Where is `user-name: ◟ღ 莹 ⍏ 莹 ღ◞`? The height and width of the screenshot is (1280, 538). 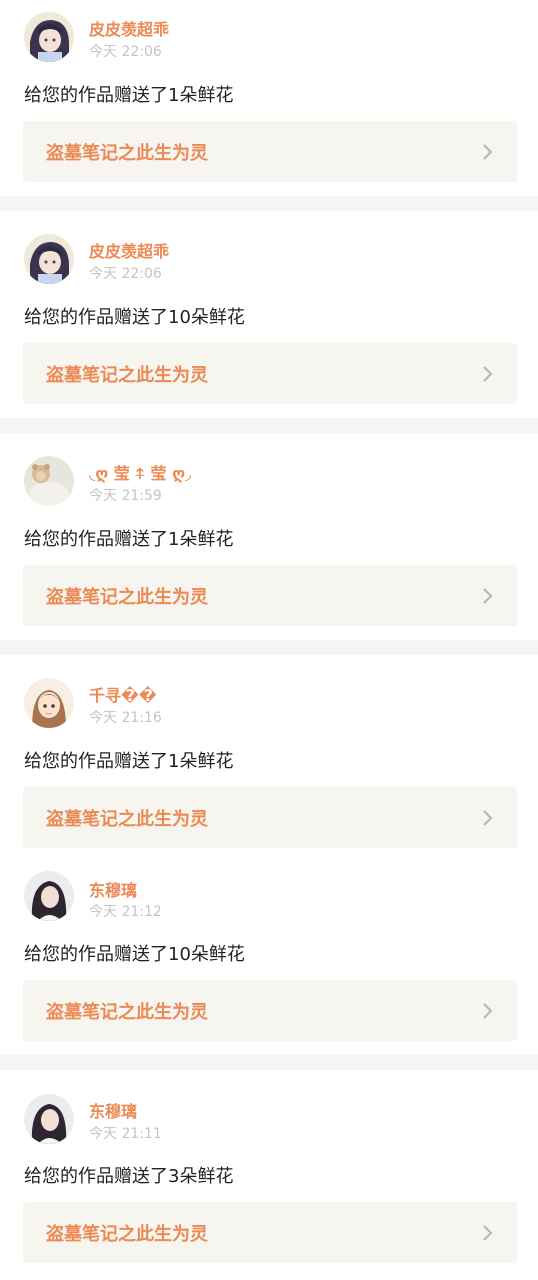
user-name: ◟ღ 莹 ⍏ 莹 ღ◞ is located at coordinates (140, 472).